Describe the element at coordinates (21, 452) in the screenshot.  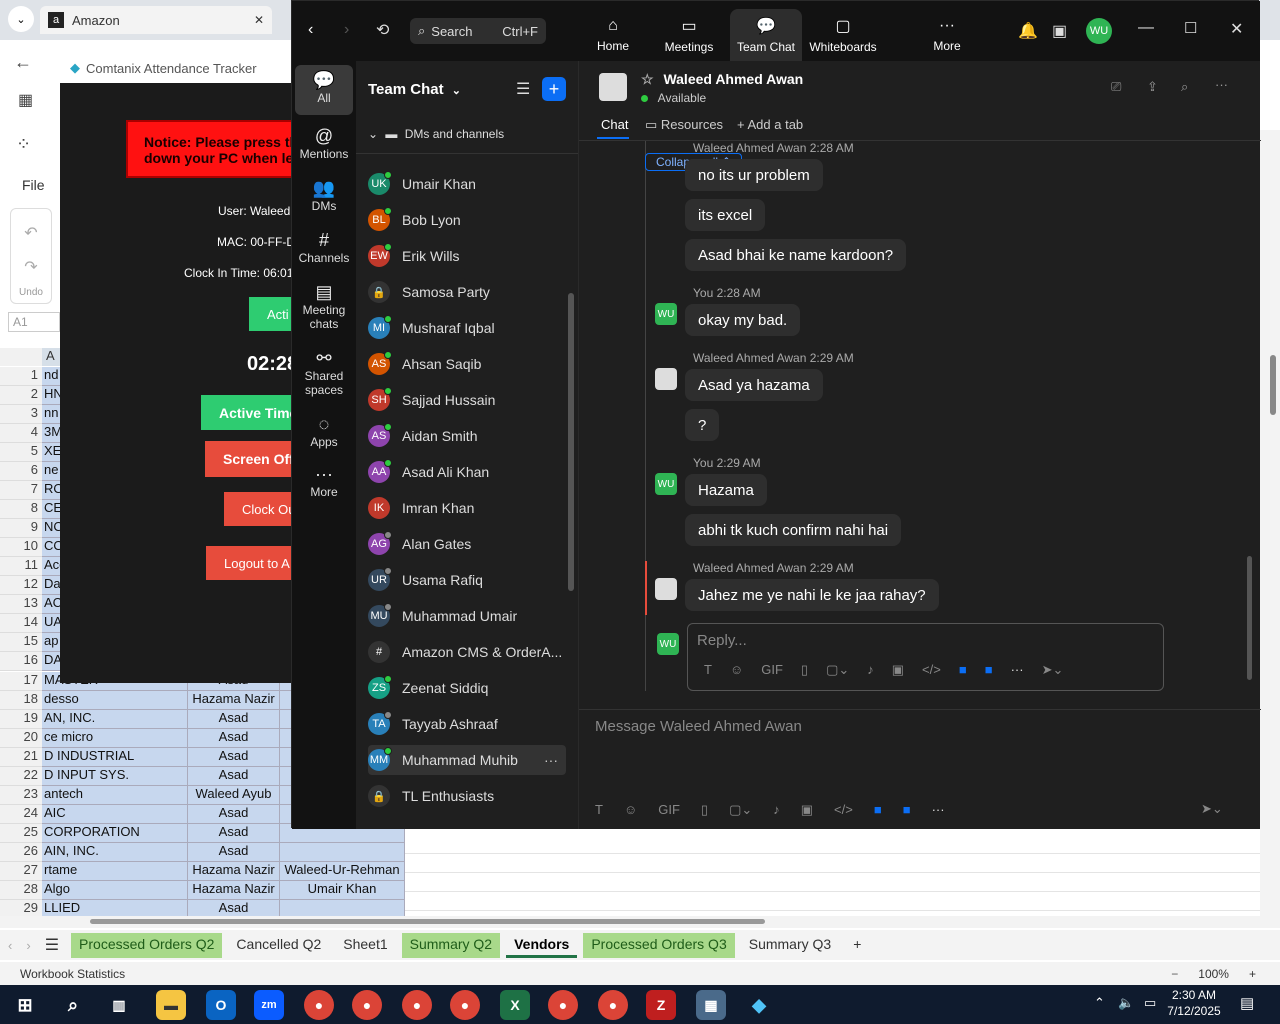
I see `row-number: 5` at that location.